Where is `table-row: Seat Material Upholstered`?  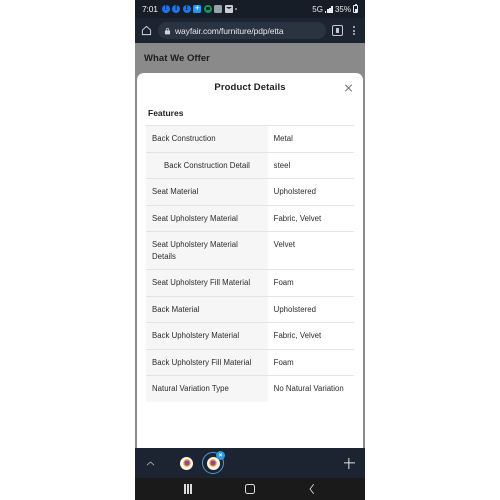
table-row: Seat Material Upholstered is located at coordinates (250, 191).